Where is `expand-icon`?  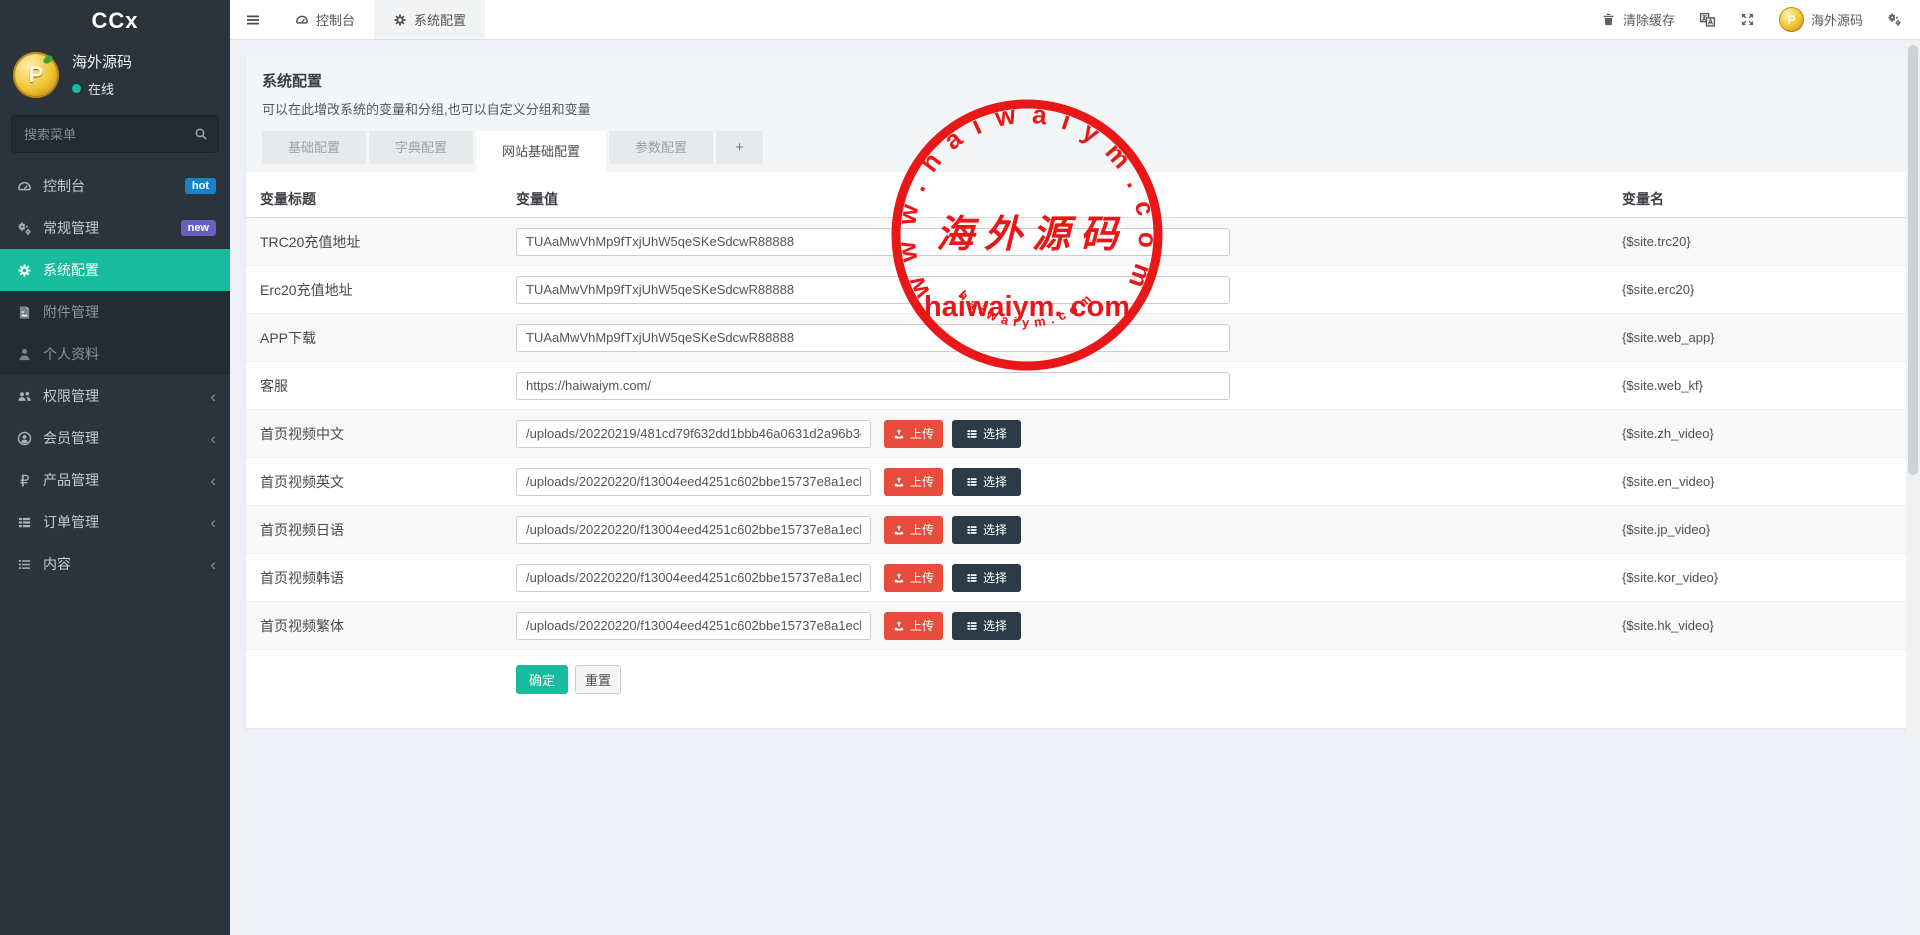
expand-icon is located at coordinates (1747, 19).